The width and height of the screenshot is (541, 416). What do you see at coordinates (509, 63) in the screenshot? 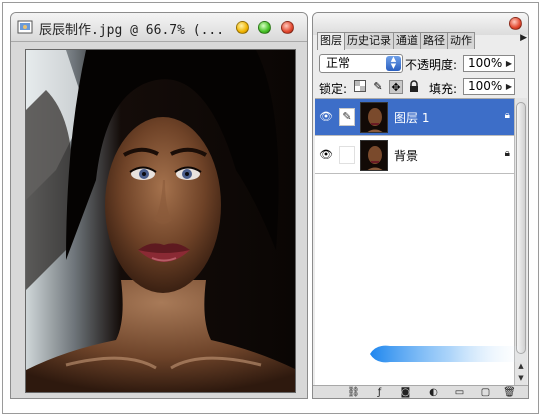
I see `opacity-slider-arrow-icon: ▶` at bounding box center [509, 63].